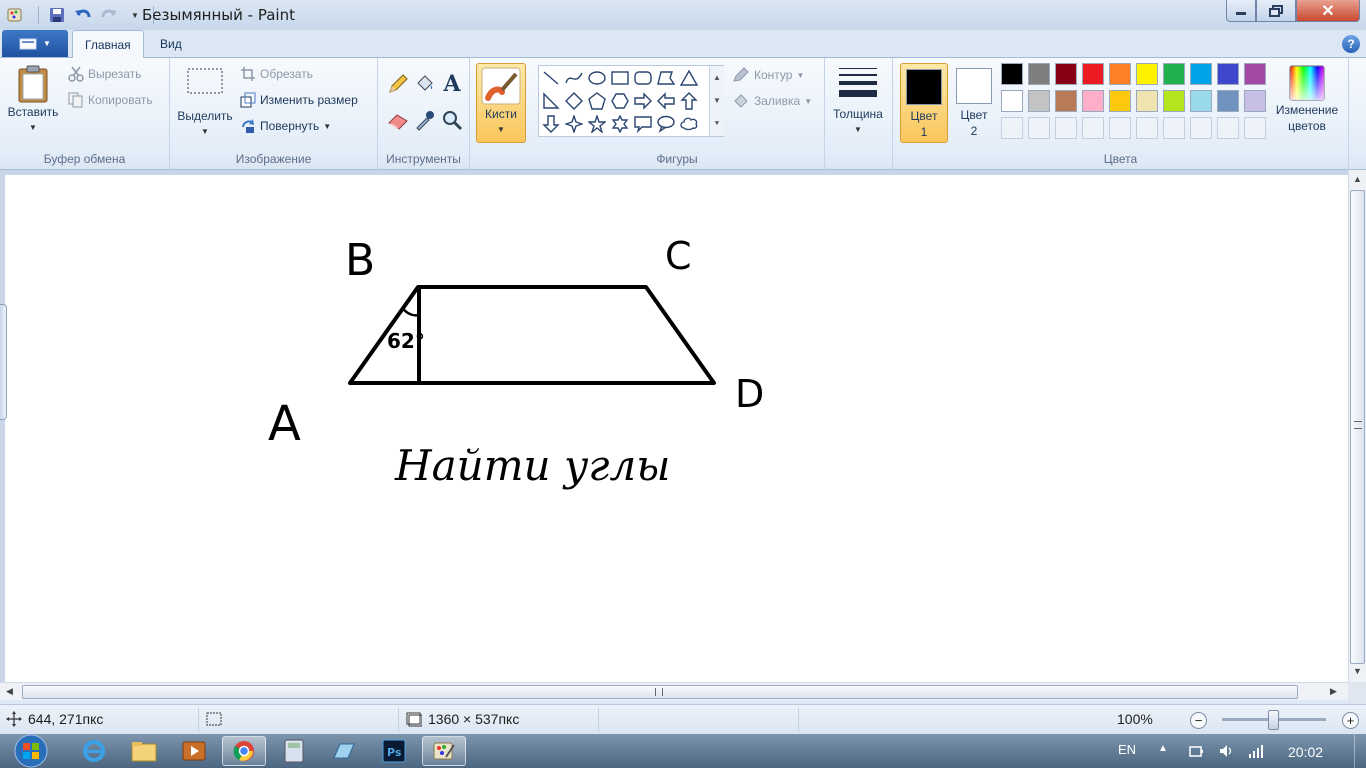 Image resolution: width=1366 pixels, height=768 pixels. What do you see at coordinates (94, 751) in the screenshot?
I see `taskbar-ie-icon` at bounding box center [94, 751].